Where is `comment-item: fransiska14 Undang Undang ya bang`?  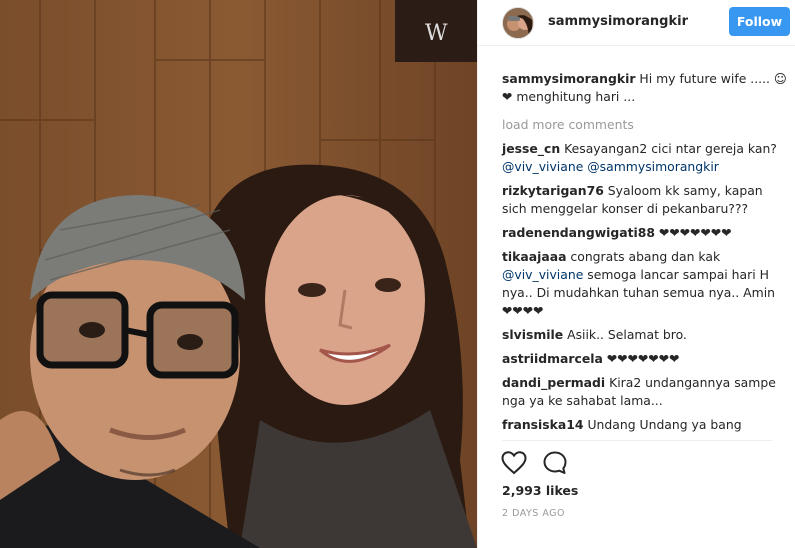 comment-item: fransiska14 Undang Undang ya bang is located at coordinates (645, 425).